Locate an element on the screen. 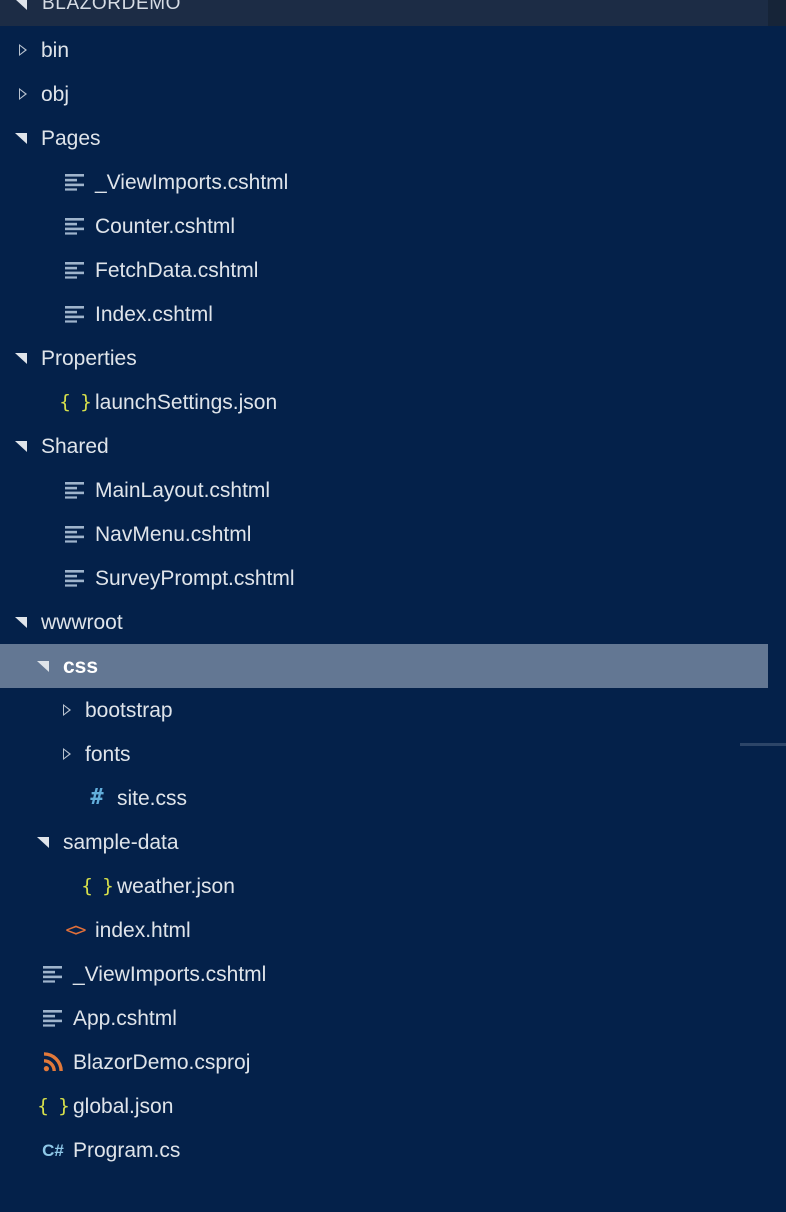  tree-item-label: App.cshtml is located at coordinates (125, 1018).